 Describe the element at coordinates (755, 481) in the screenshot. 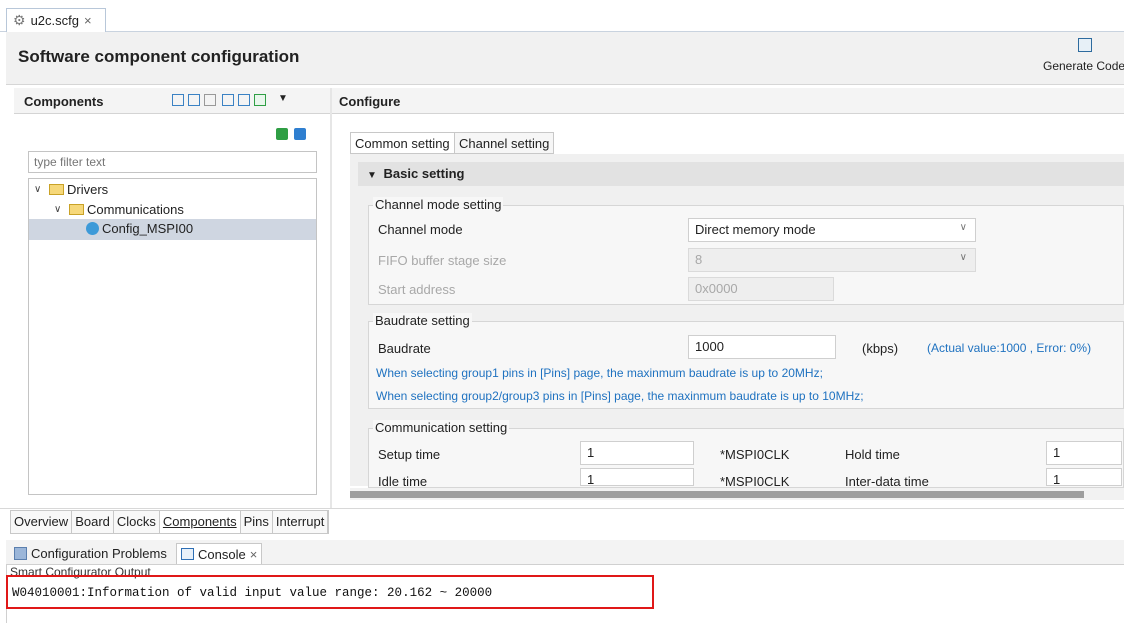

I see `idle-time-unit: *MSPI0CLK` at that location.